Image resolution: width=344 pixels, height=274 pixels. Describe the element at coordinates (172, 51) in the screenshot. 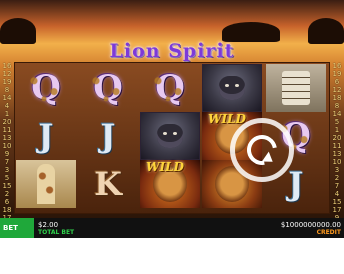

I see `game-title: Lion Spirit` at that location.